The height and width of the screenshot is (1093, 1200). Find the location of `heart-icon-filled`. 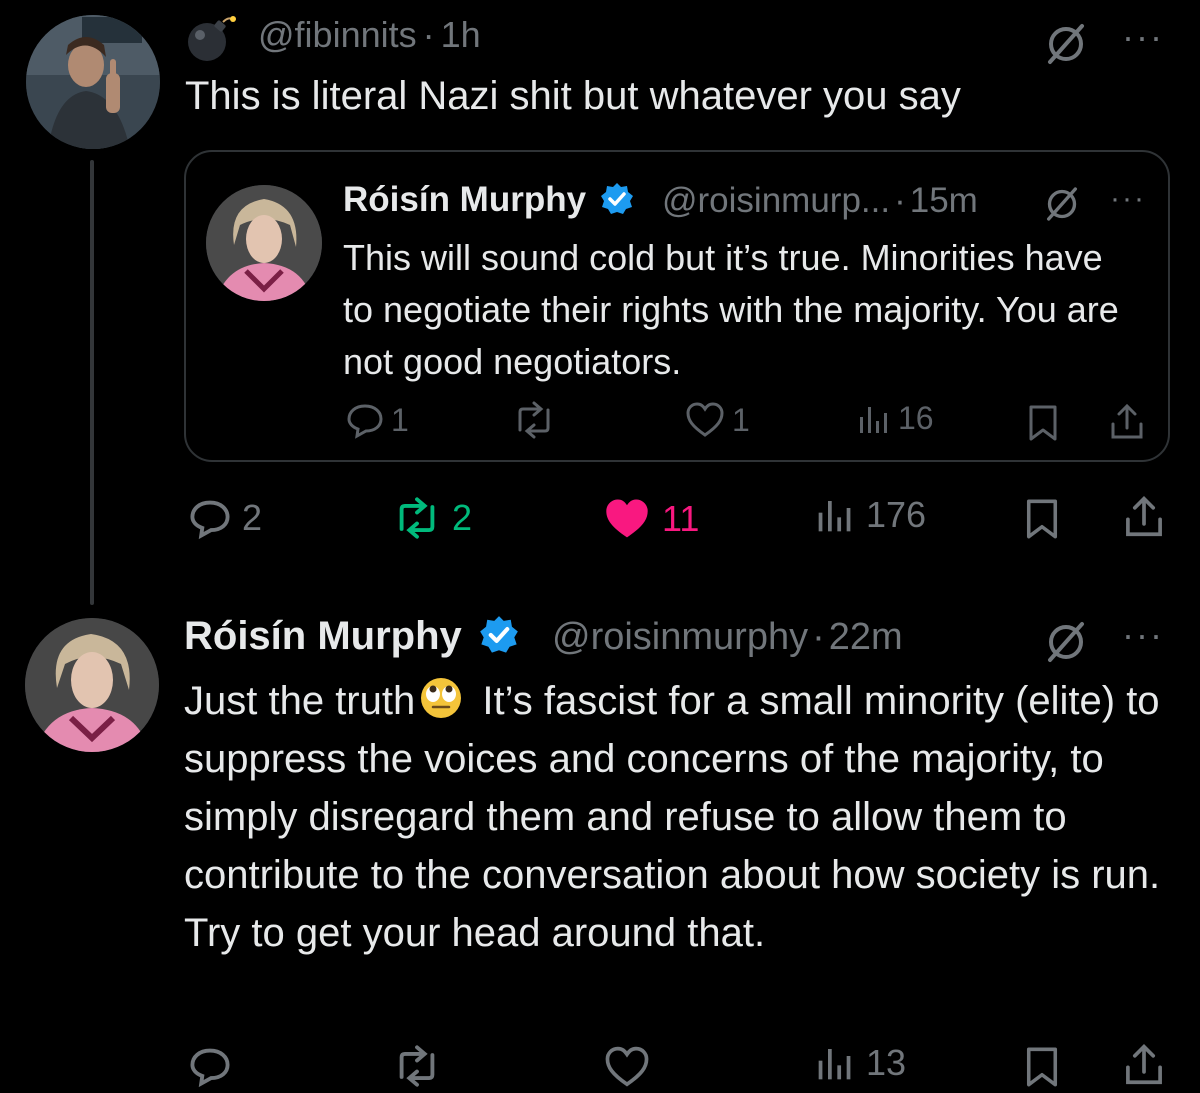

heart-icon-filled is located at coordinates (627, 518).